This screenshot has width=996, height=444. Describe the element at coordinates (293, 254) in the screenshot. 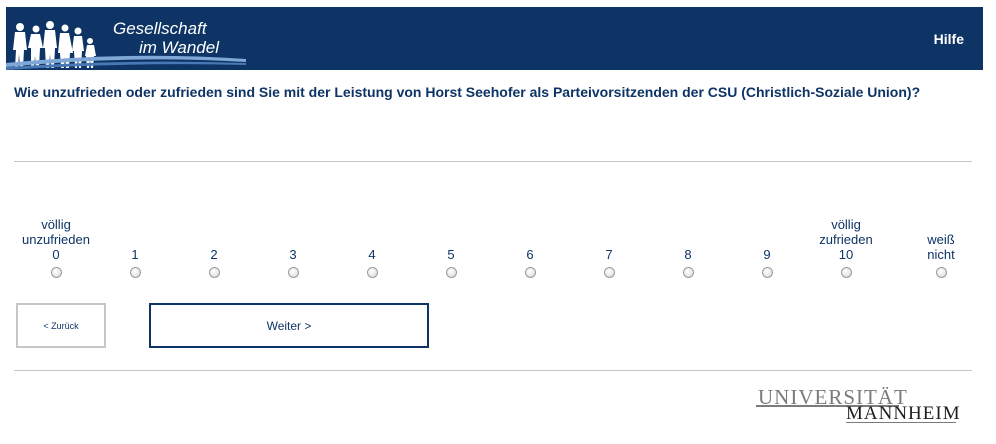

I see `scale-label: 3` at that location.